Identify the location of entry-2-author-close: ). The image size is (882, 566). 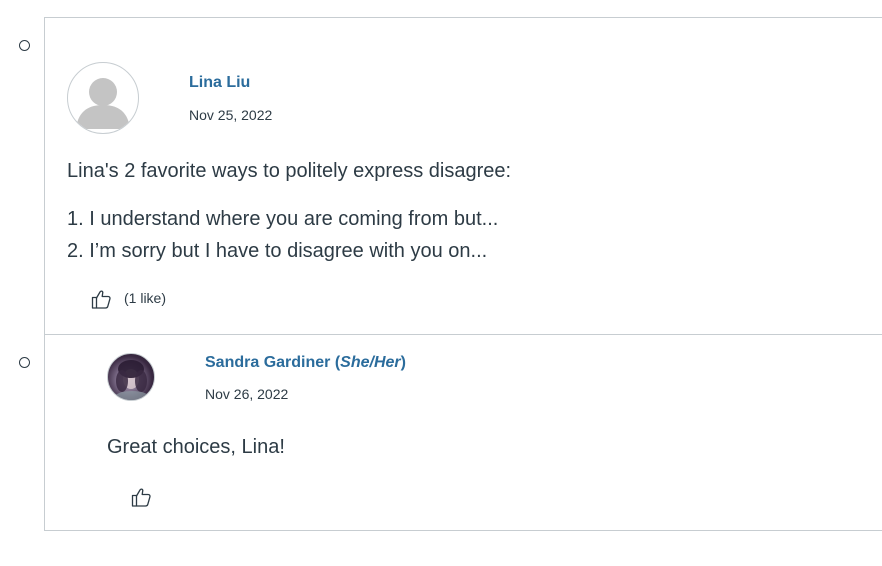
(403, 362).